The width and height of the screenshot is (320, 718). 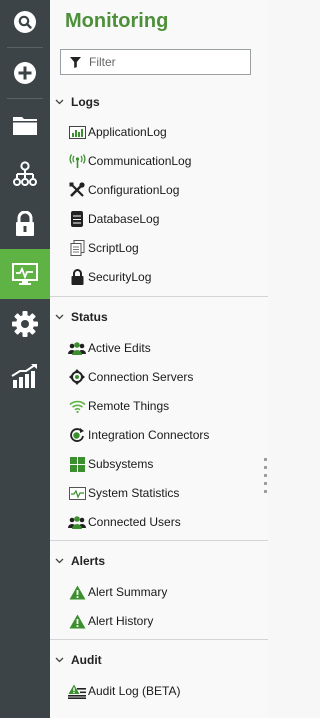 What do you see at coordinates (77, 161) in the screenshot?
I see `communication-log-icon` at bounding box center [77, 161].